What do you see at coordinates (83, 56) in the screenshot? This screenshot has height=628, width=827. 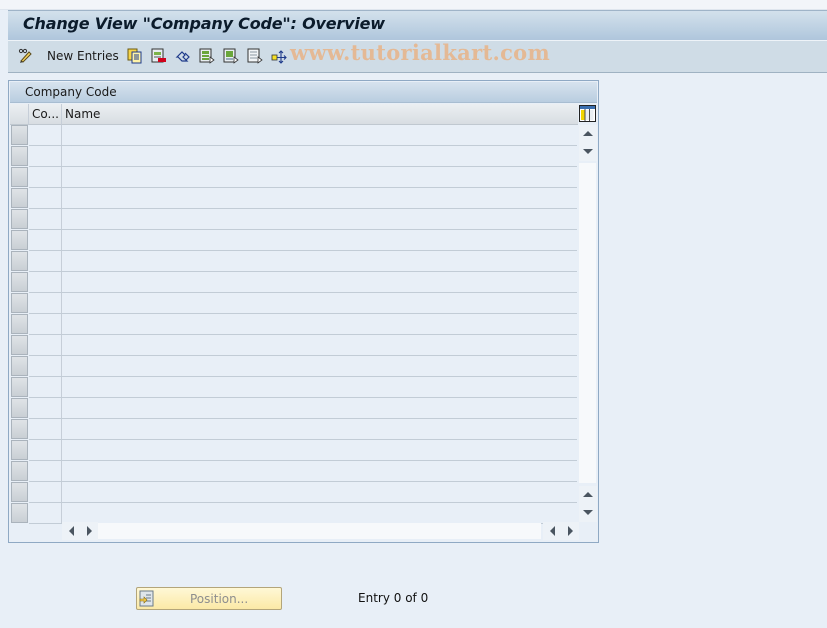 I see `new-entries-button: New Entries` at bounding box center [83, 56].